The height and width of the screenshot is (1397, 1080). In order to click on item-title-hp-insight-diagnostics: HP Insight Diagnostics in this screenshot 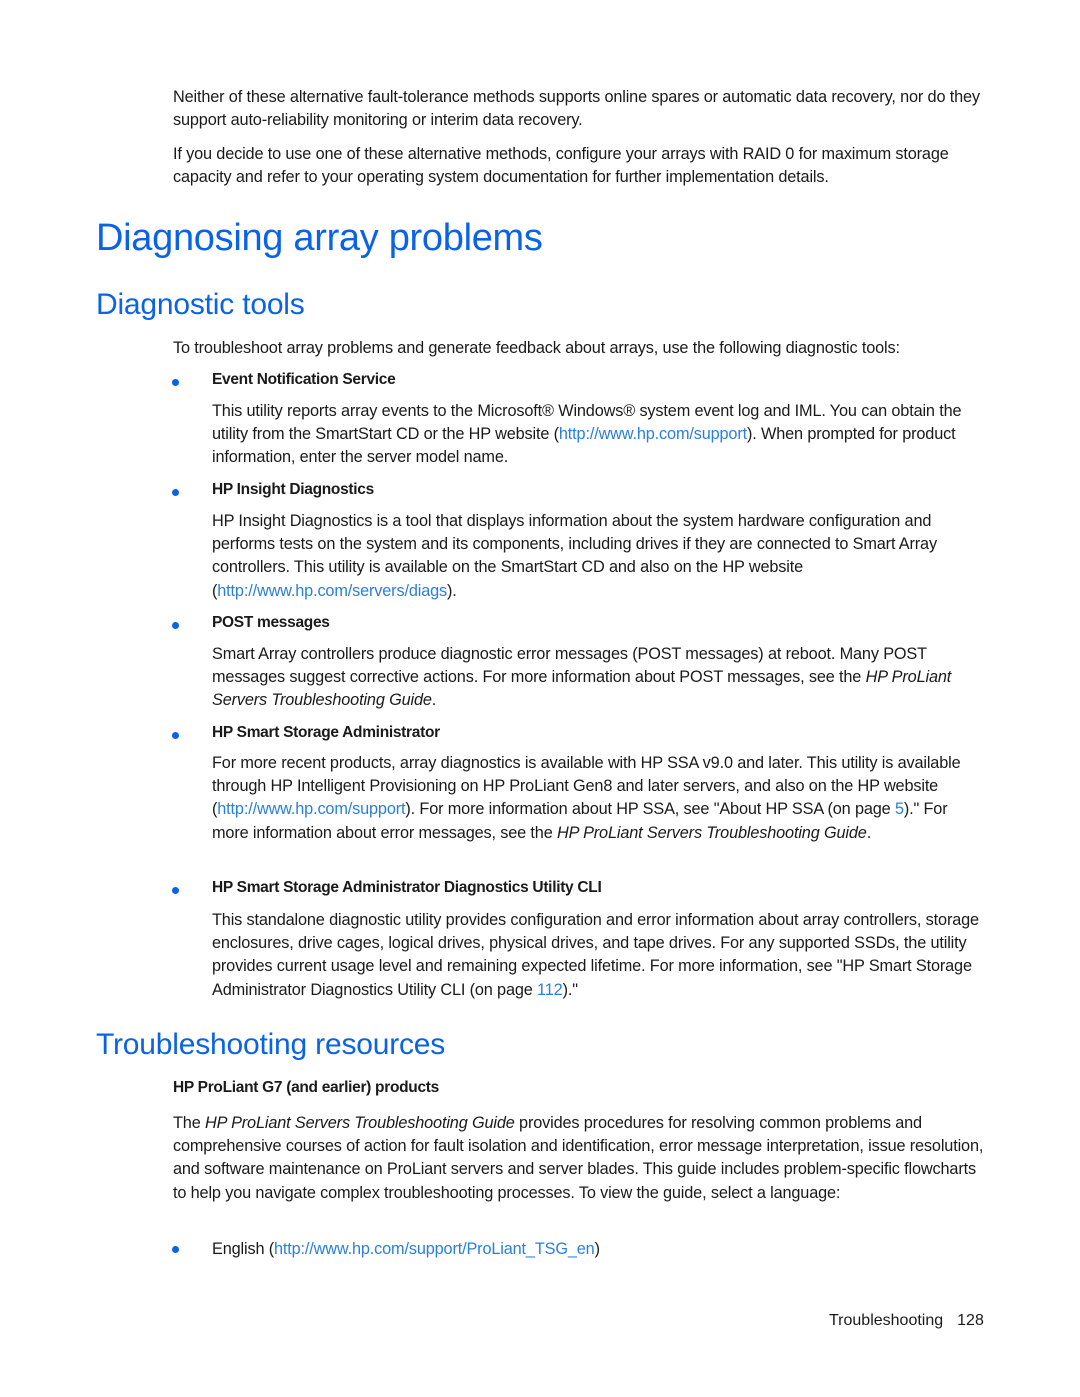, I will do `click(293, 489)`.